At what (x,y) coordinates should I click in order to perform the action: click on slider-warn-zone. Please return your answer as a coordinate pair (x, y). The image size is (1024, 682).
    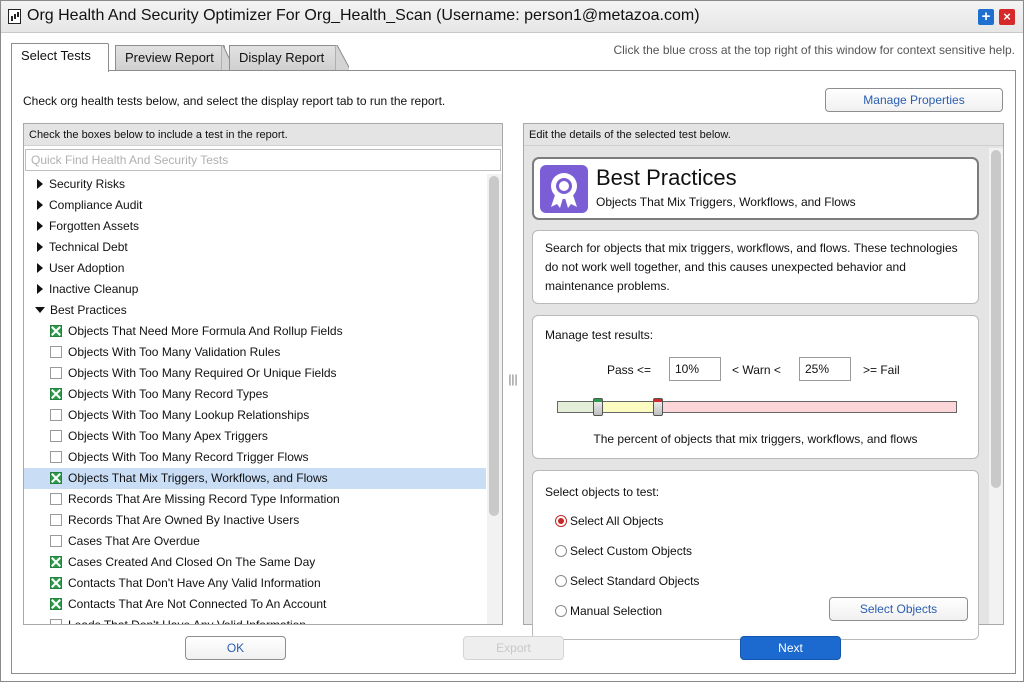
    Looking at the image, I should click on (628, 407).